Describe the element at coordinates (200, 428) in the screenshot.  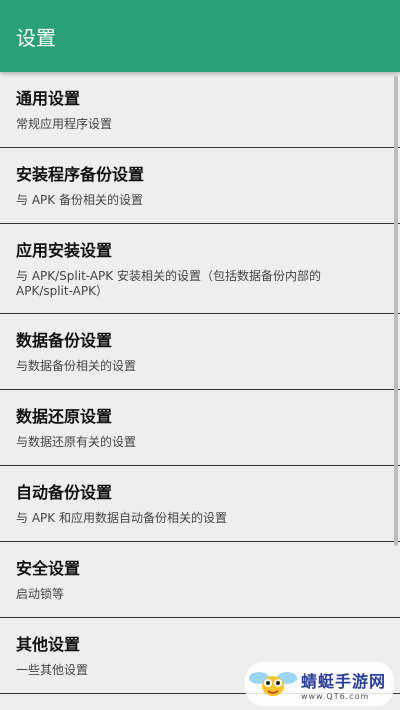
I see `settings-item-data-restore: 数据还原设置 与数据还原有关的设置` at that location.